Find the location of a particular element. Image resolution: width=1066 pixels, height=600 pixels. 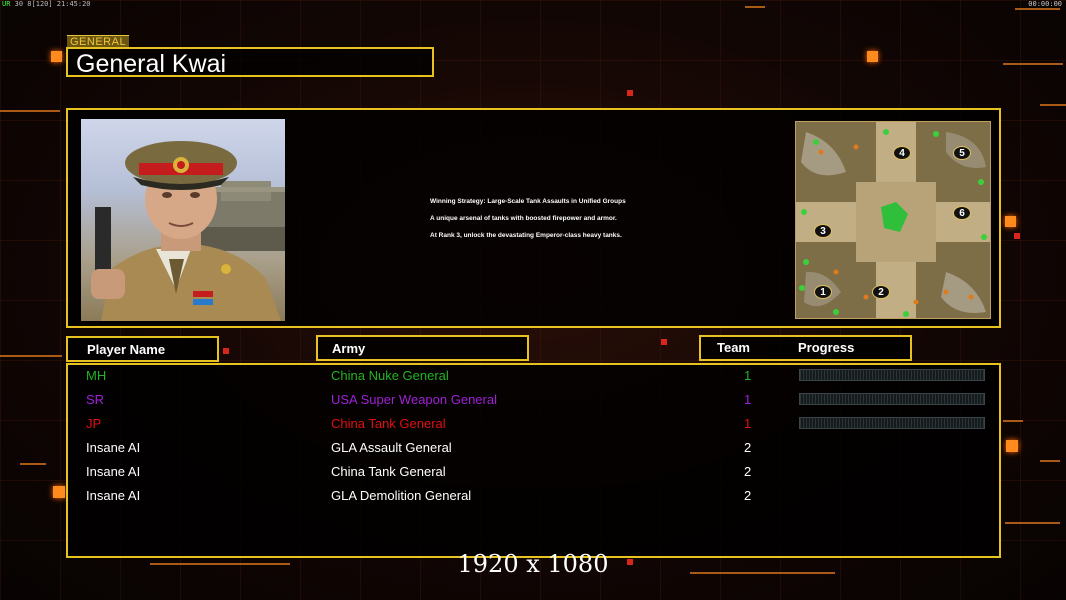

player-army: USA Super Weapon General is located at coordinates (414, 399).